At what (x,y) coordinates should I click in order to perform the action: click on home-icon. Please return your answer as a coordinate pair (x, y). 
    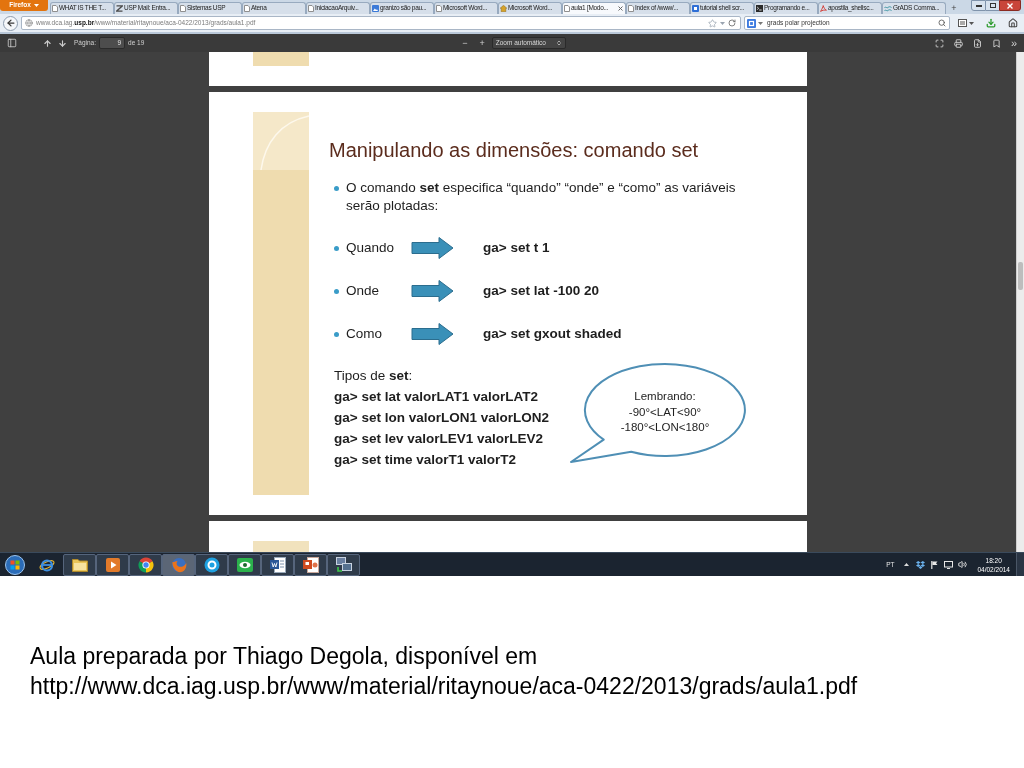
    Looking at the image, I should click on (1013, 23).